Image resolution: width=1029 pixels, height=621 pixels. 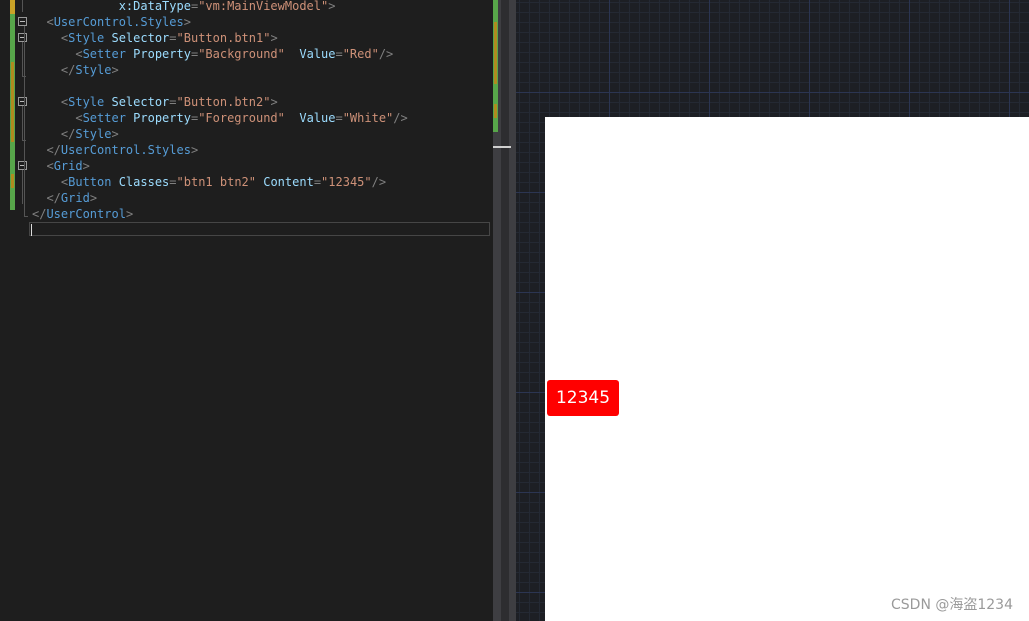 I want to click on code-token: "12345", so click(x=346, y=182).